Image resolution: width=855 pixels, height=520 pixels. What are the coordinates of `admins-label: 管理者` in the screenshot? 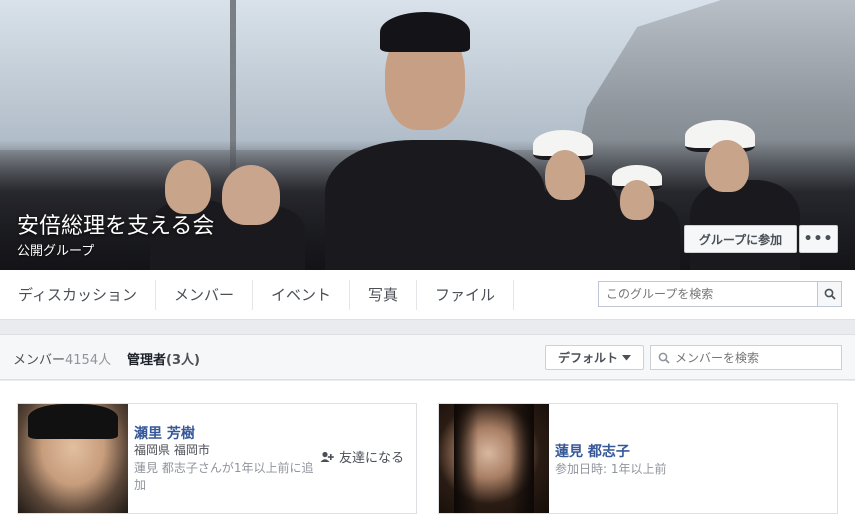 It's located at (147, 360).